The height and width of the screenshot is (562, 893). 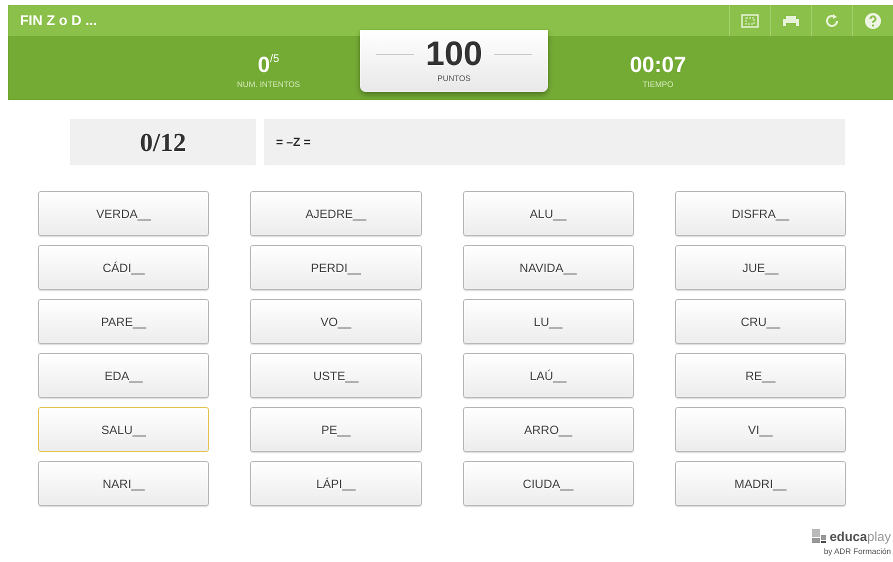 I want to click on points-label: PUNTOS, so click(x=454, y=79).